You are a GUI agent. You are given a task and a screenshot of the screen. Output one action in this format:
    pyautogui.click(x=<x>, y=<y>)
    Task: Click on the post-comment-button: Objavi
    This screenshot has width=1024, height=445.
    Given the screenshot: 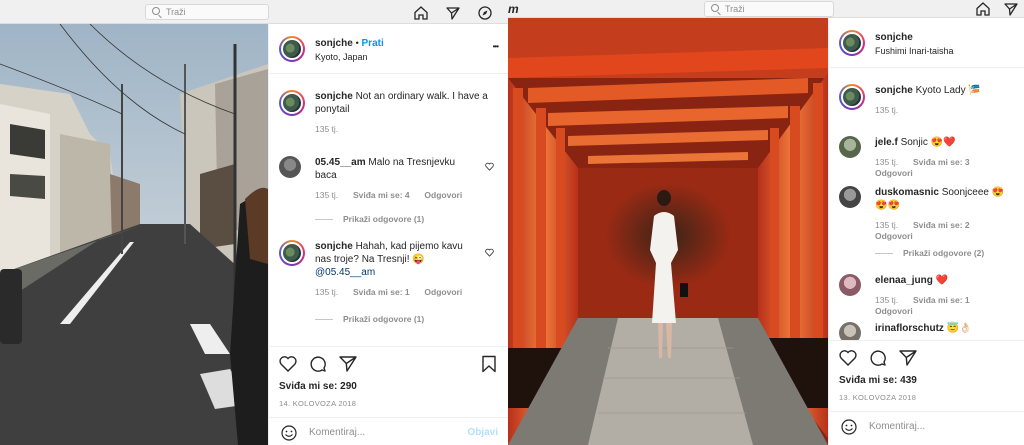 What is the action you would take?
    pyautogui.click(x=482, y=432)
    